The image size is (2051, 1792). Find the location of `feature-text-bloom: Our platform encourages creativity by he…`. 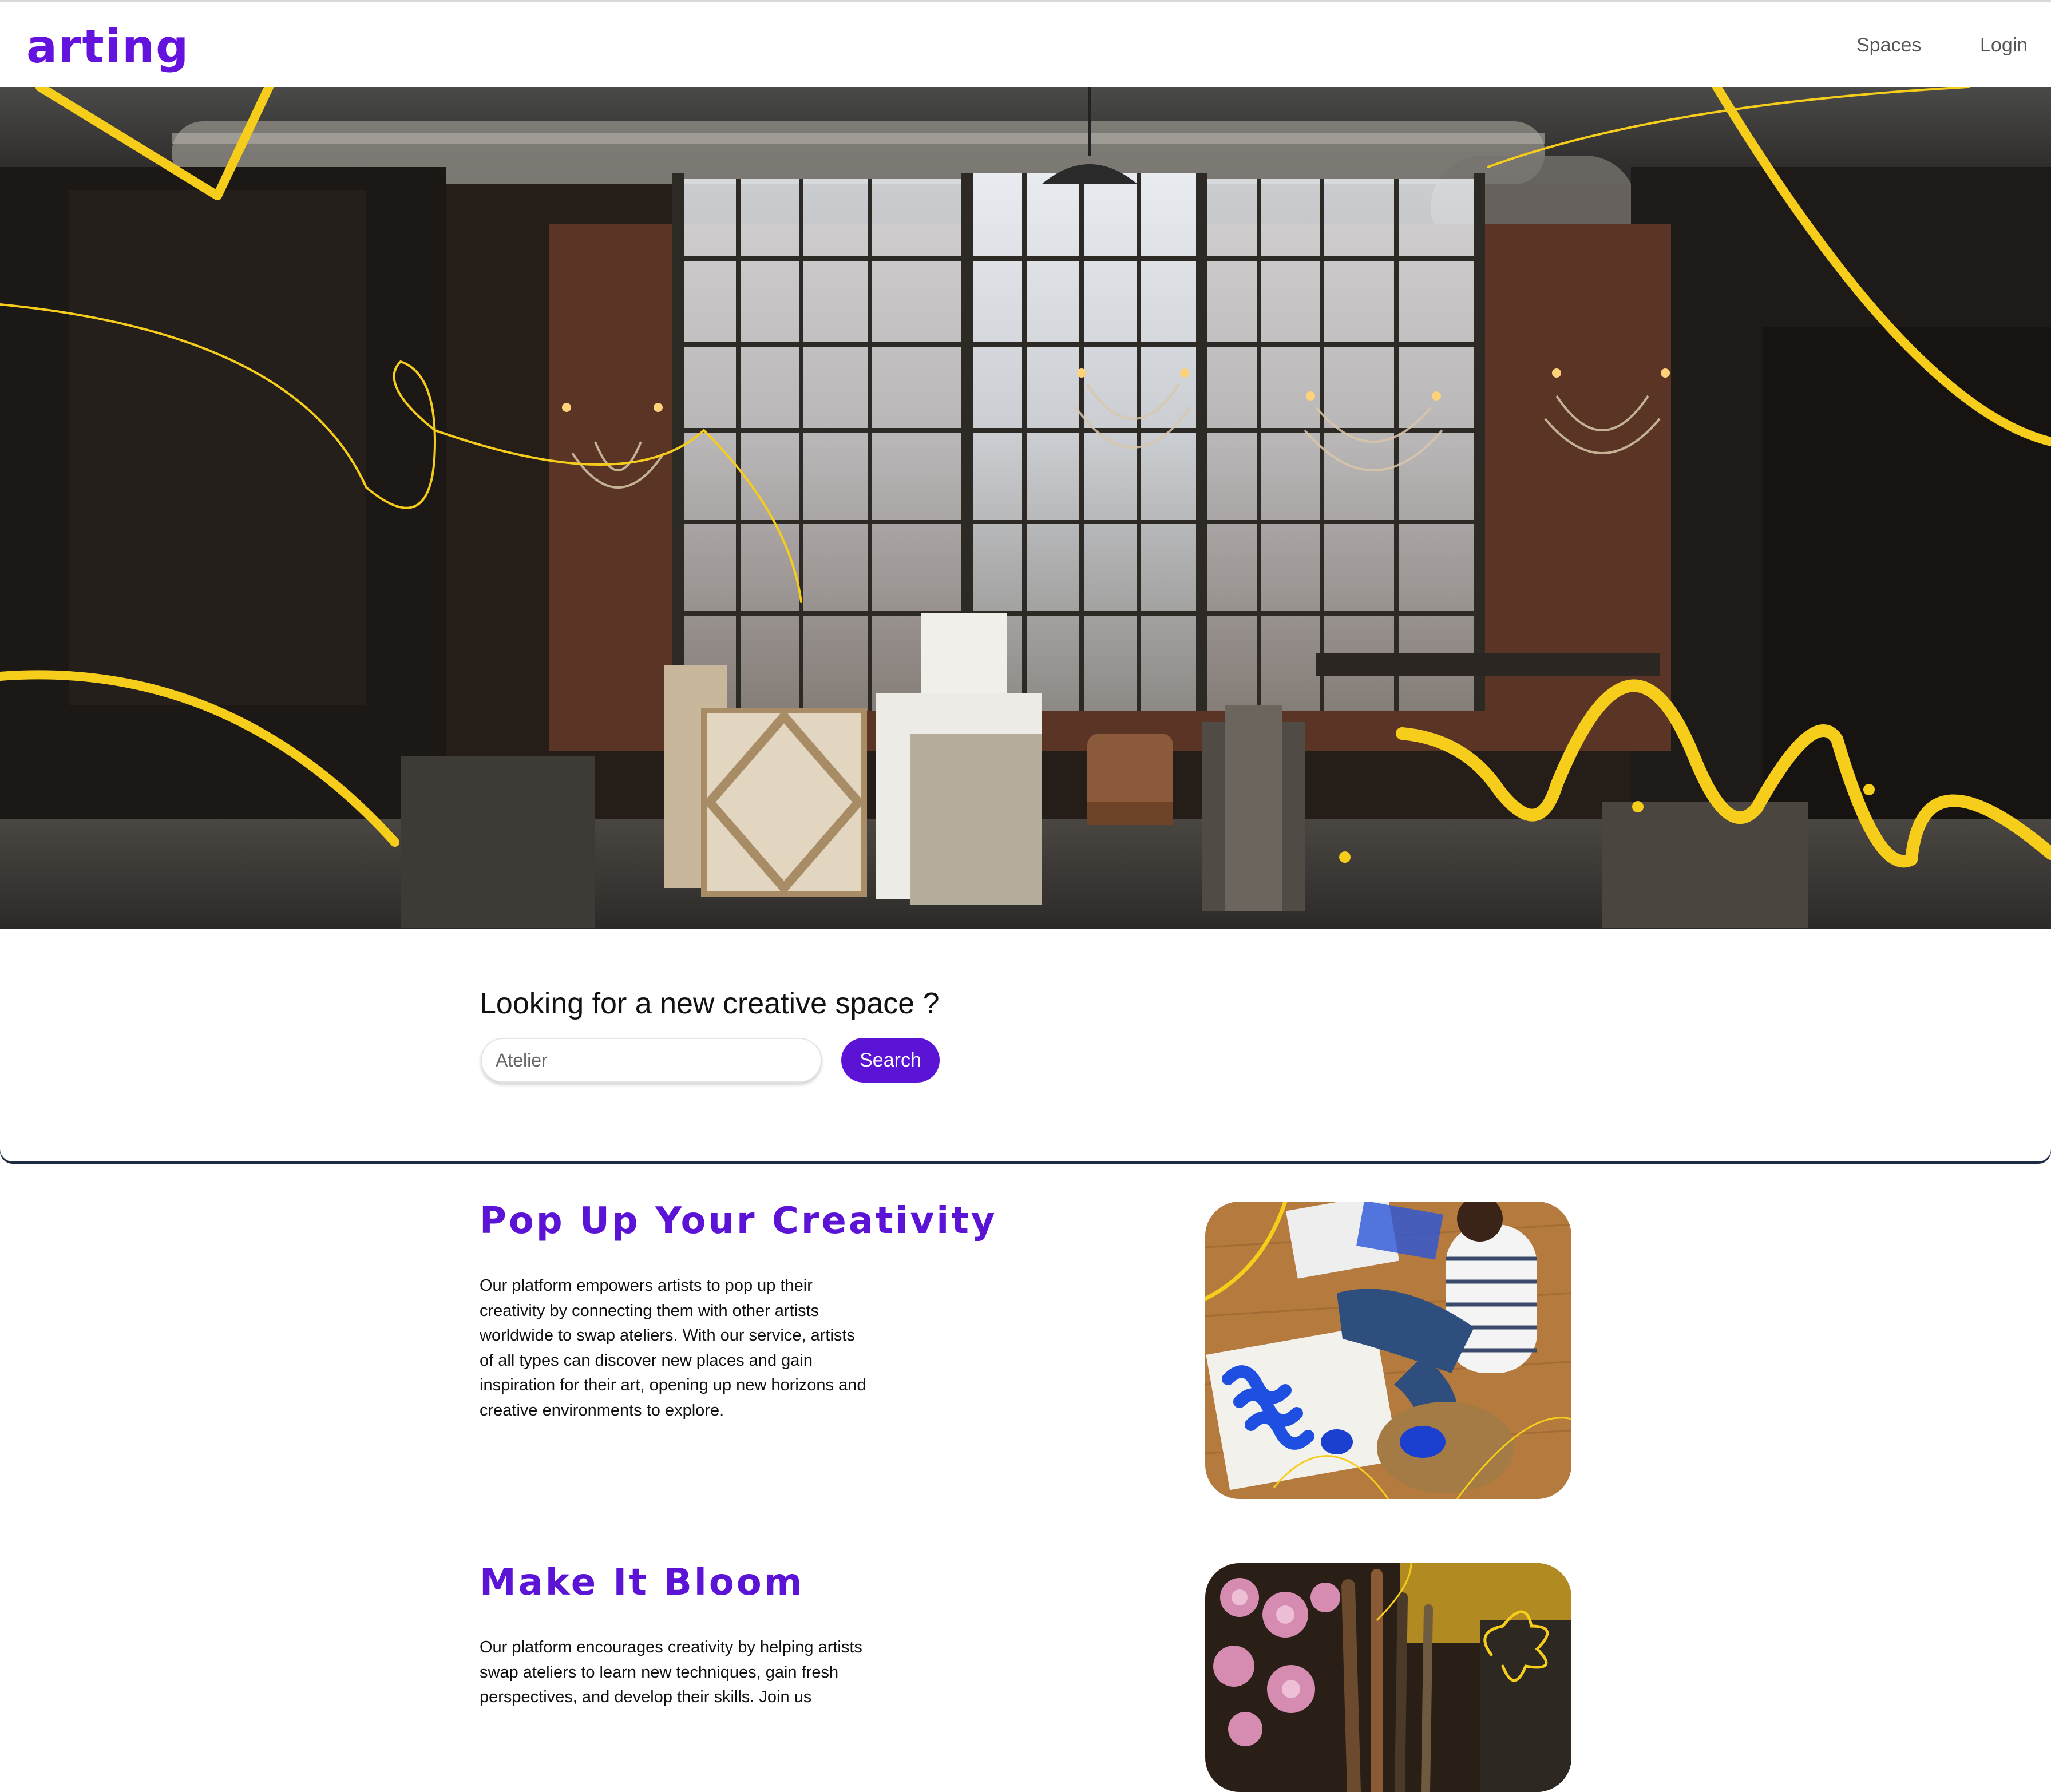

feature-text-bloom: Our platform encourages creativity by he… is located at coordinates (671, 1672).